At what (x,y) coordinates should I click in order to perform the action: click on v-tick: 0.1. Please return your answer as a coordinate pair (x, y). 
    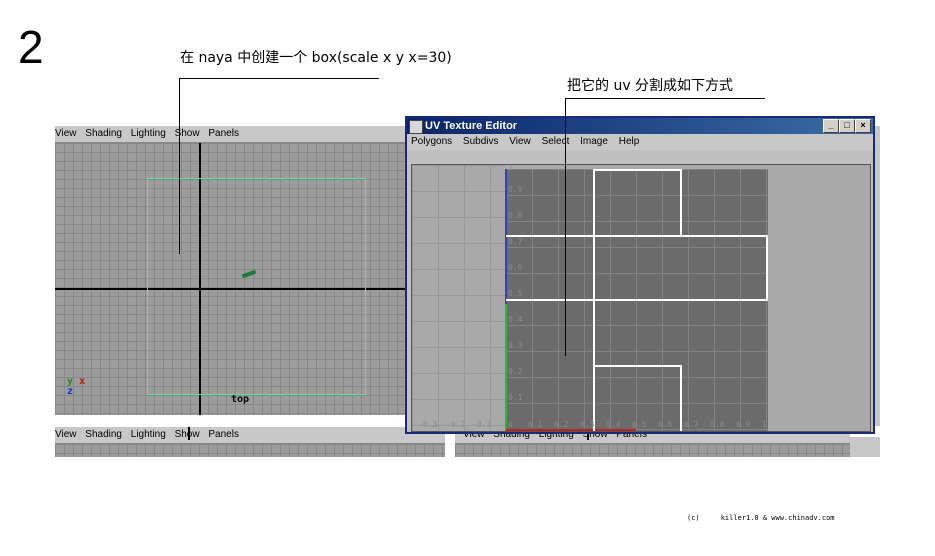
    Looking at the image, I should click on (515, 397).